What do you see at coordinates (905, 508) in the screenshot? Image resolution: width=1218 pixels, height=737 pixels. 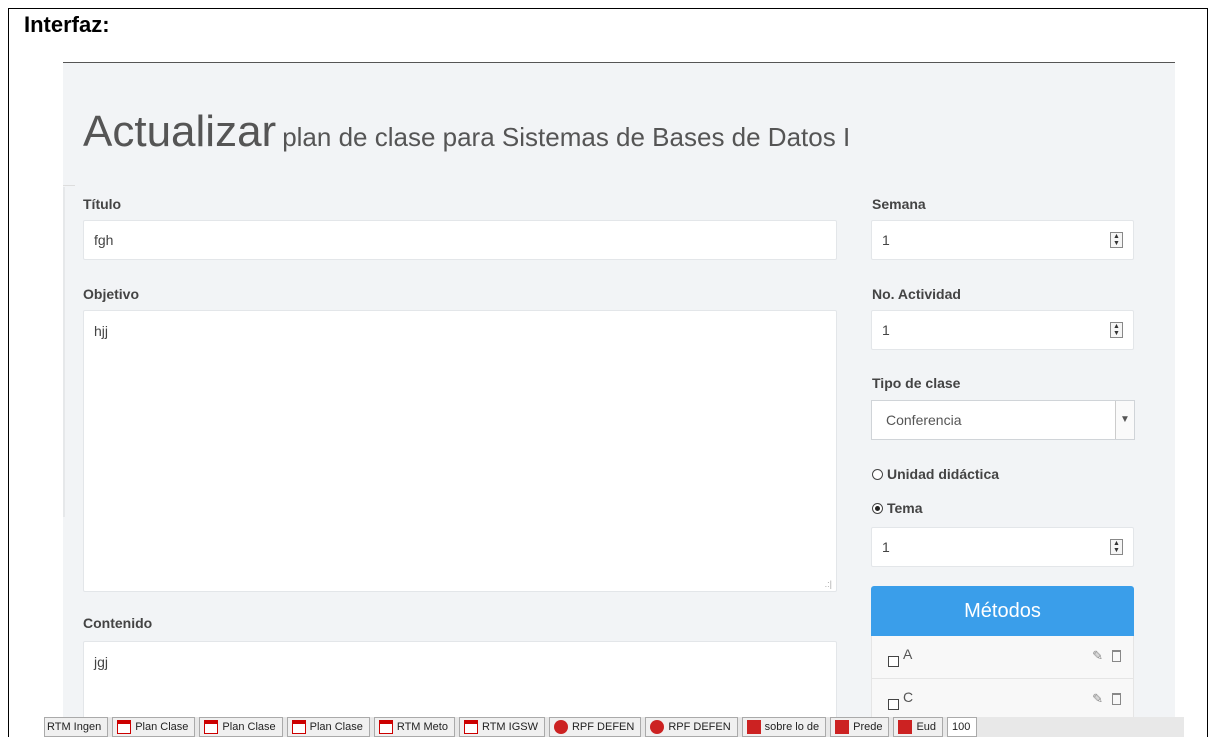 I see `tema-label: Tema` at bounding box center [905, 508].